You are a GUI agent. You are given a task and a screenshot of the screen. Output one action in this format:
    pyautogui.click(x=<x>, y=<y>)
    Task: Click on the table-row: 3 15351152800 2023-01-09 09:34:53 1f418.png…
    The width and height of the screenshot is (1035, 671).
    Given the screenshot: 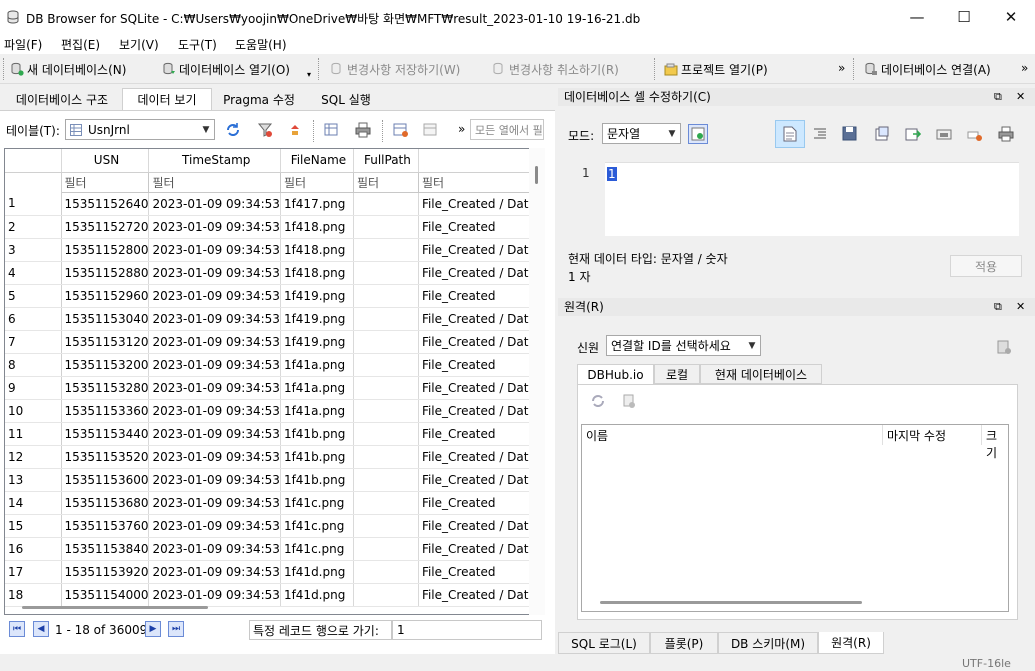 What is the action you would take?
    pyautogui.click(x=272, y=250)
    